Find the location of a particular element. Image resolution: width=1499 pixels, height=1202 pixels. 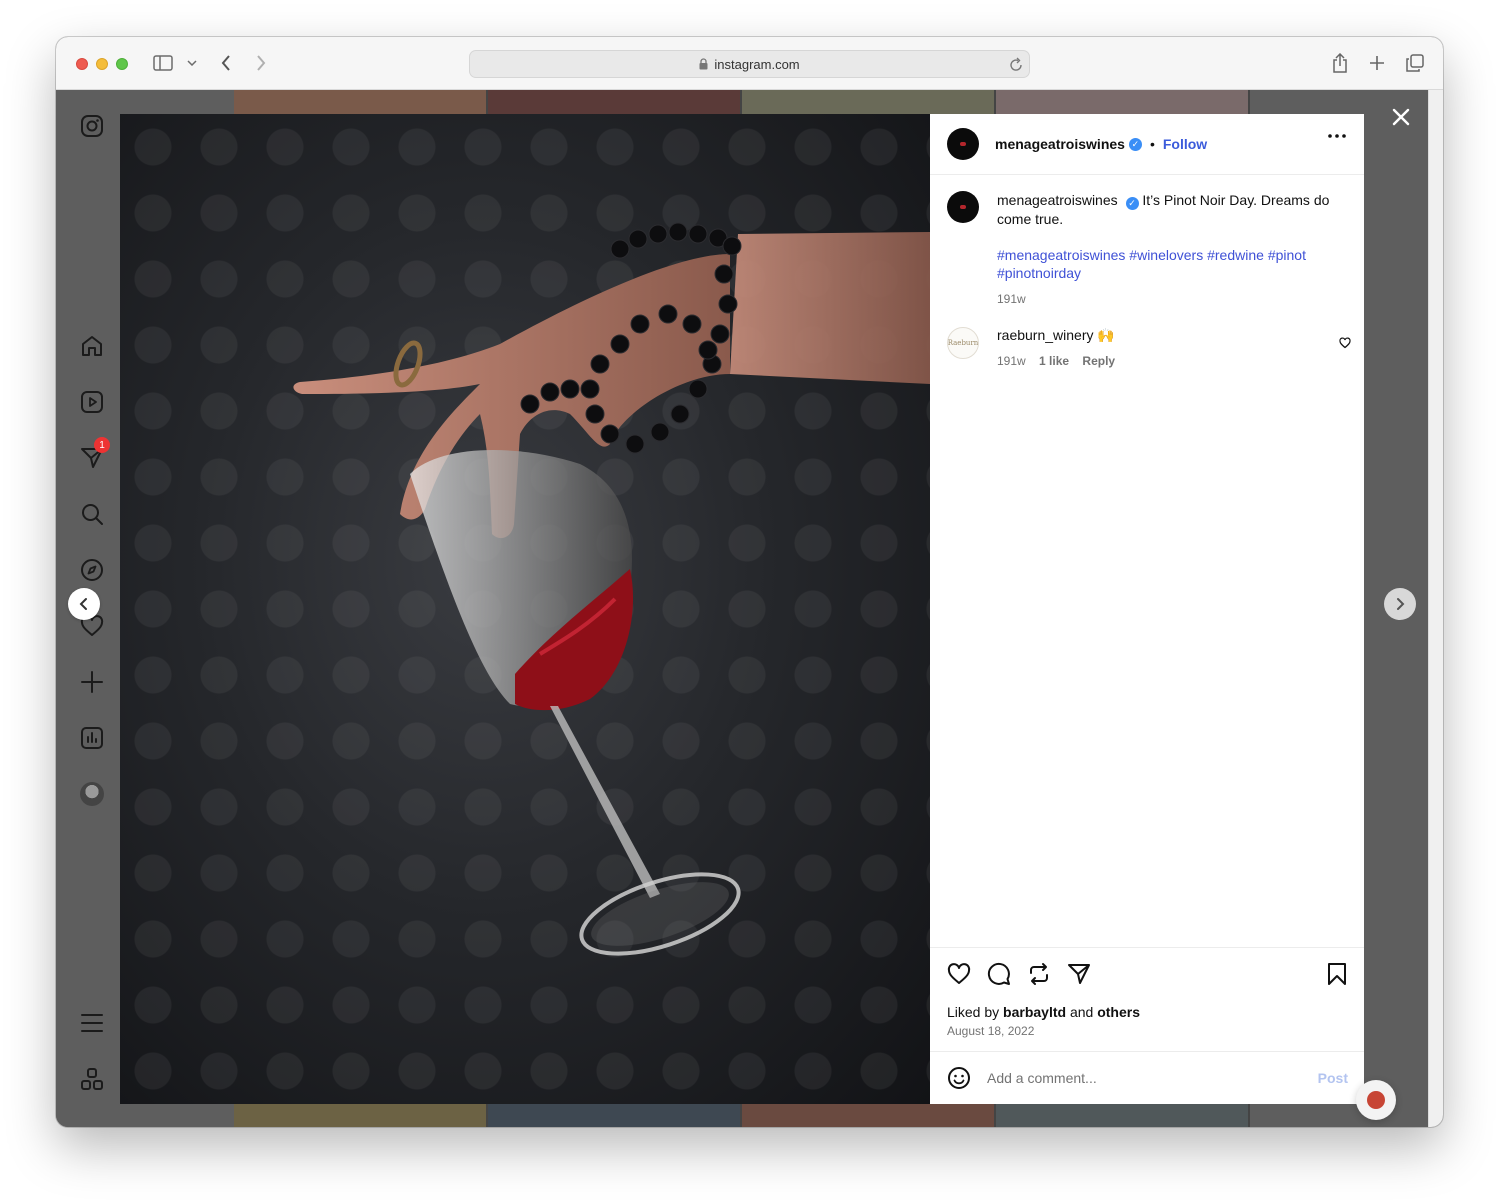

commenter-username: raeburn_winery is located at coordinates (1045, 335).